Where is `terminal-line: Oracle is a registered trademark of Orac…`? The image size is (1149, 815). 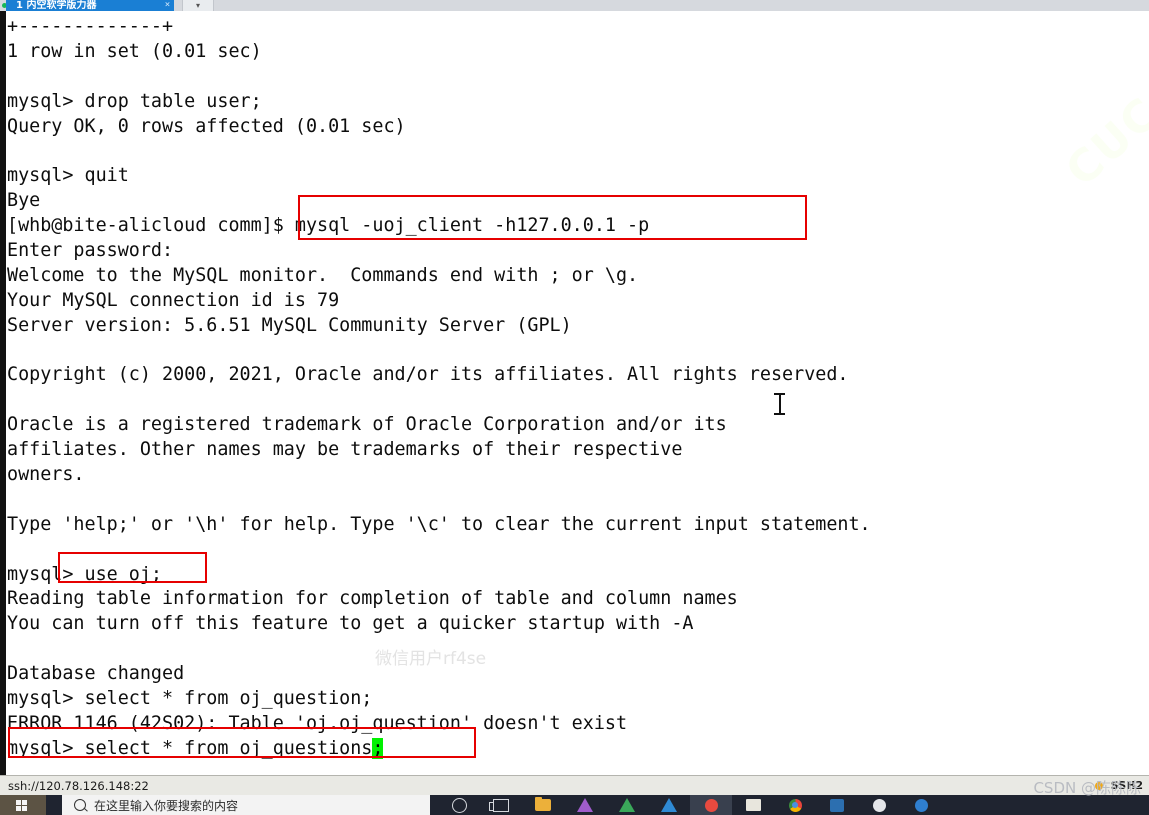 terminal-line: Oracle is a registered trademark of Orac… is located at coordinates (367, 425).